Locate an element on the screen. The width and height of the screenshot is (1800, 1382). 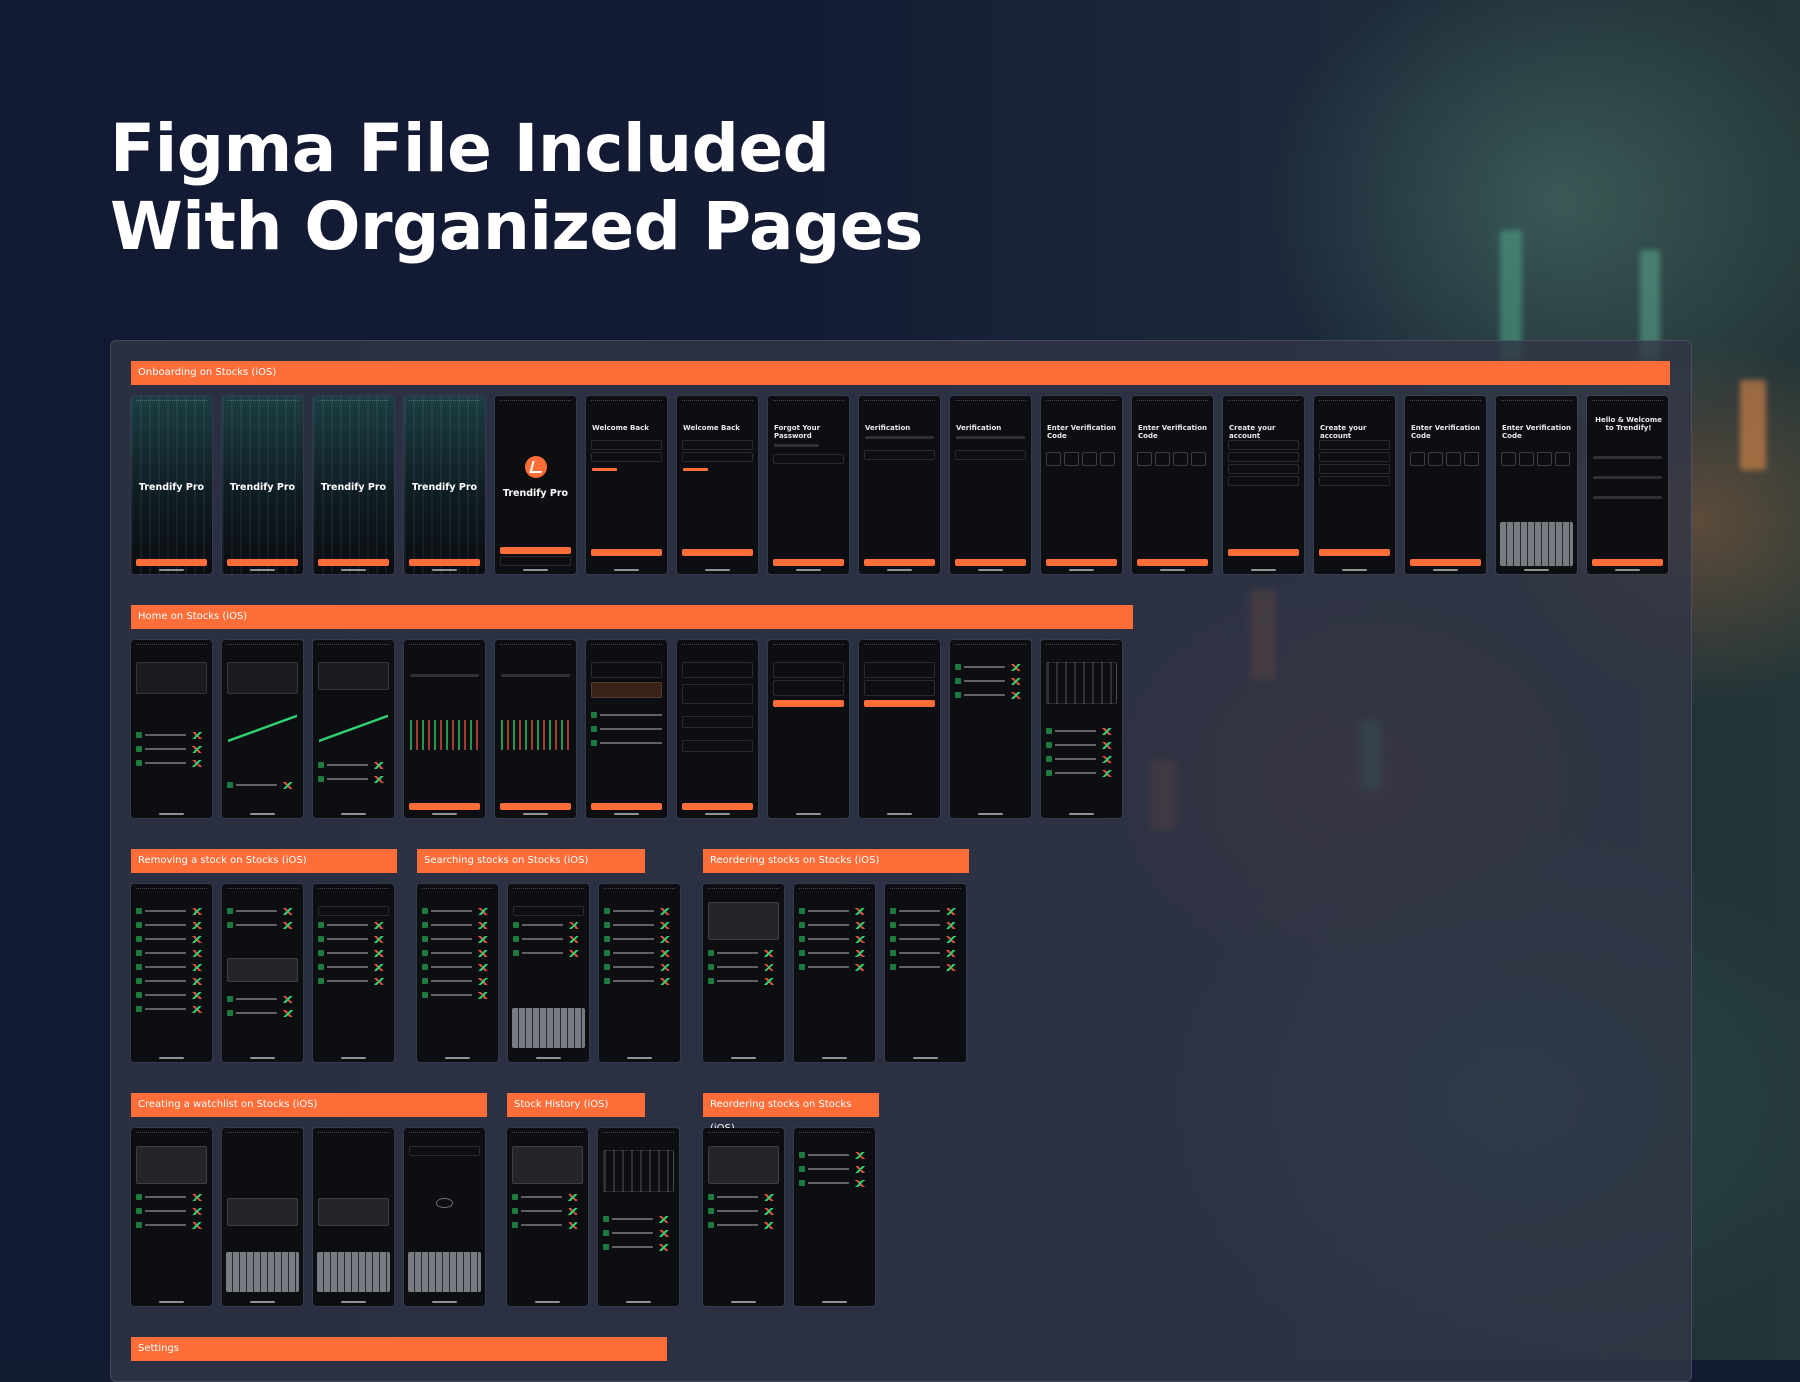
hero-title-line-1: Figma File Included is located at coordinates (470, 148).